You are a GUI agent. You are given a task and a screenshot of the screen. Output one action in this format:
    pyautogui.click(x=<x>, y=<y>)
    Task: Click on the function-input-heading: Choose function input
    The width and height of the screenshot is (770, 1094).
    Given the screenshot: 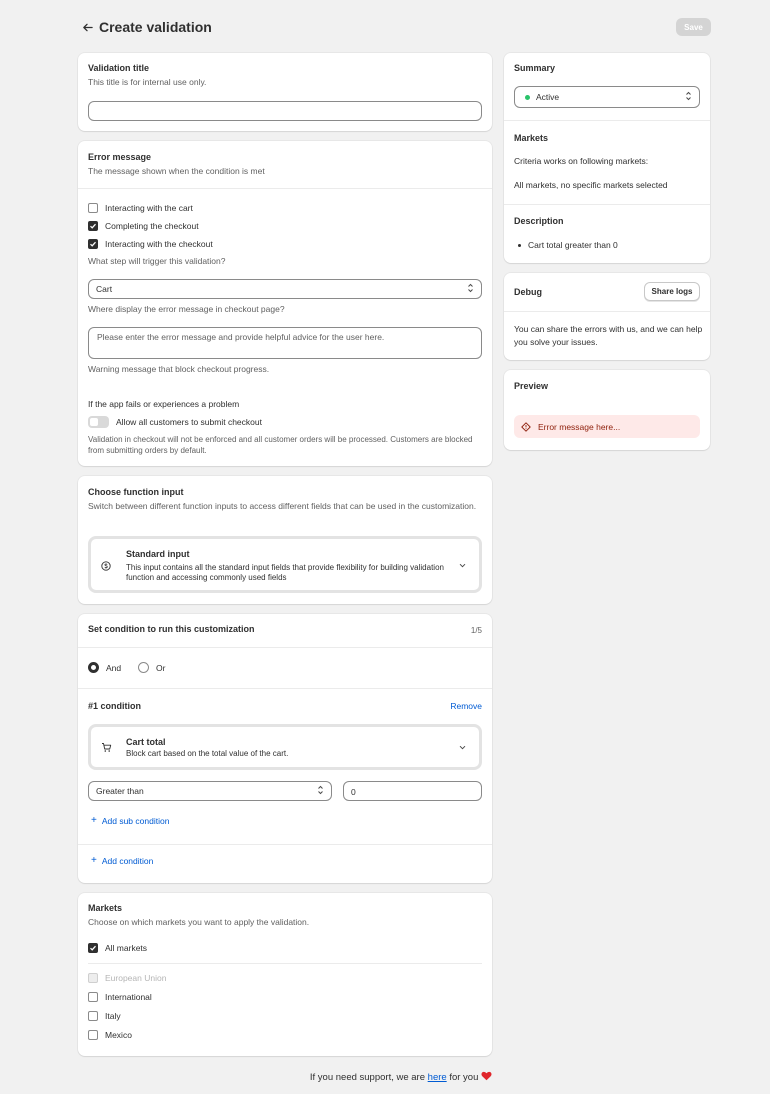 What is the action you would take?
    pyautogui.click(x=136, y=492)
    